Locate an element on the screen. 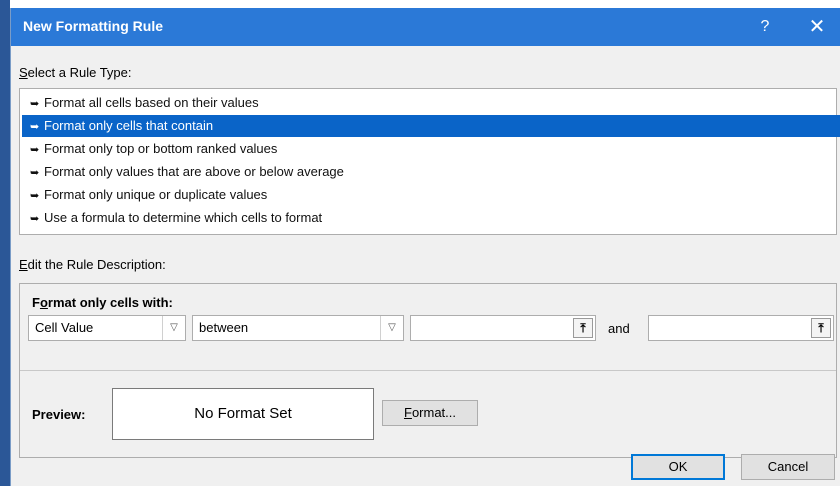  cancel-button: Cancel is located at coordinates (788, 467).